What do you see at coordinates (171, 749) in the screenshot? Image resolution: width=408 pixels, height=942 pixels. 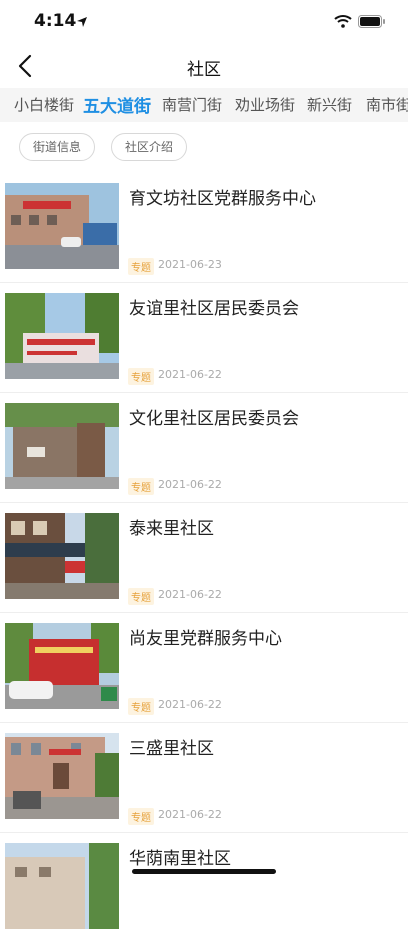 I see `item-title: 三盛里社区` at bounding box center [171, 749].